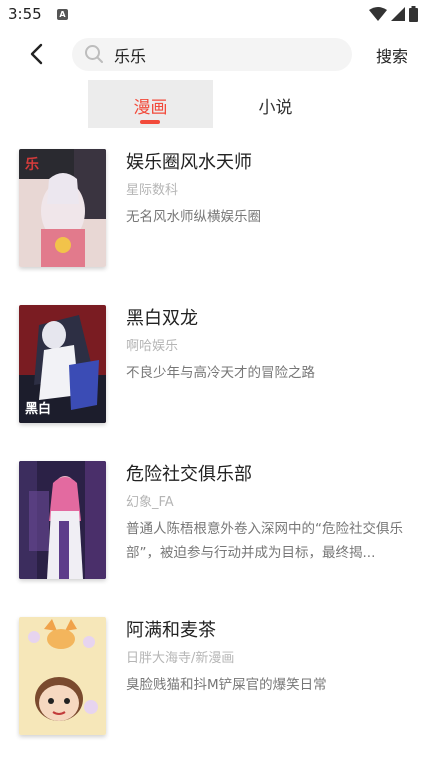 This screenshot has height=757, width=426. What do you see at coordinates (150, 108) in the screenshot?
I see `tab-comics-label: 漫画` at bounding box center [150, 108].